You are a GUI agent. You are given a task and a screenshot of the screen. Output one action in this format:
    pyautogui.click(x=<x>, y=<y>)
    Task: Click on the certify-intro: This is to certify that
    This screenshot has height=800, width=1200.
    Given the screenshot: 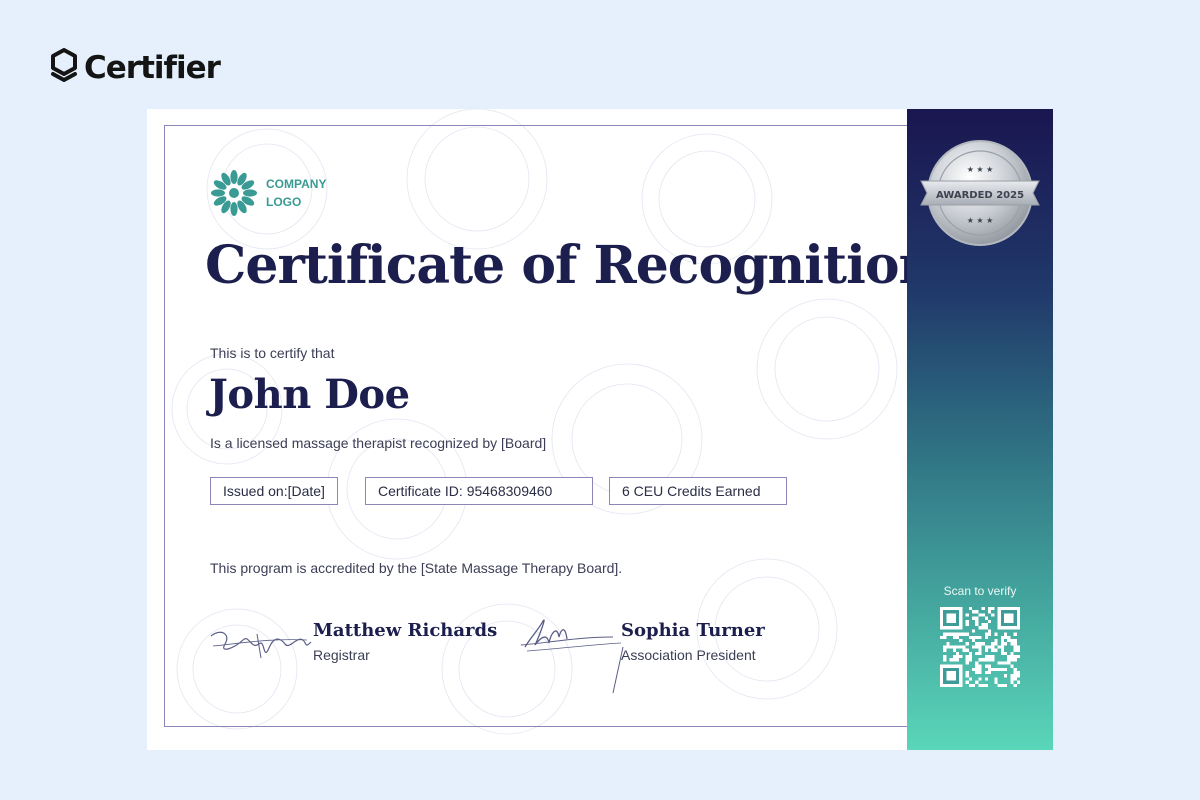 What is the action you would take?
    pyautogui.click(x=272, y=353)
    